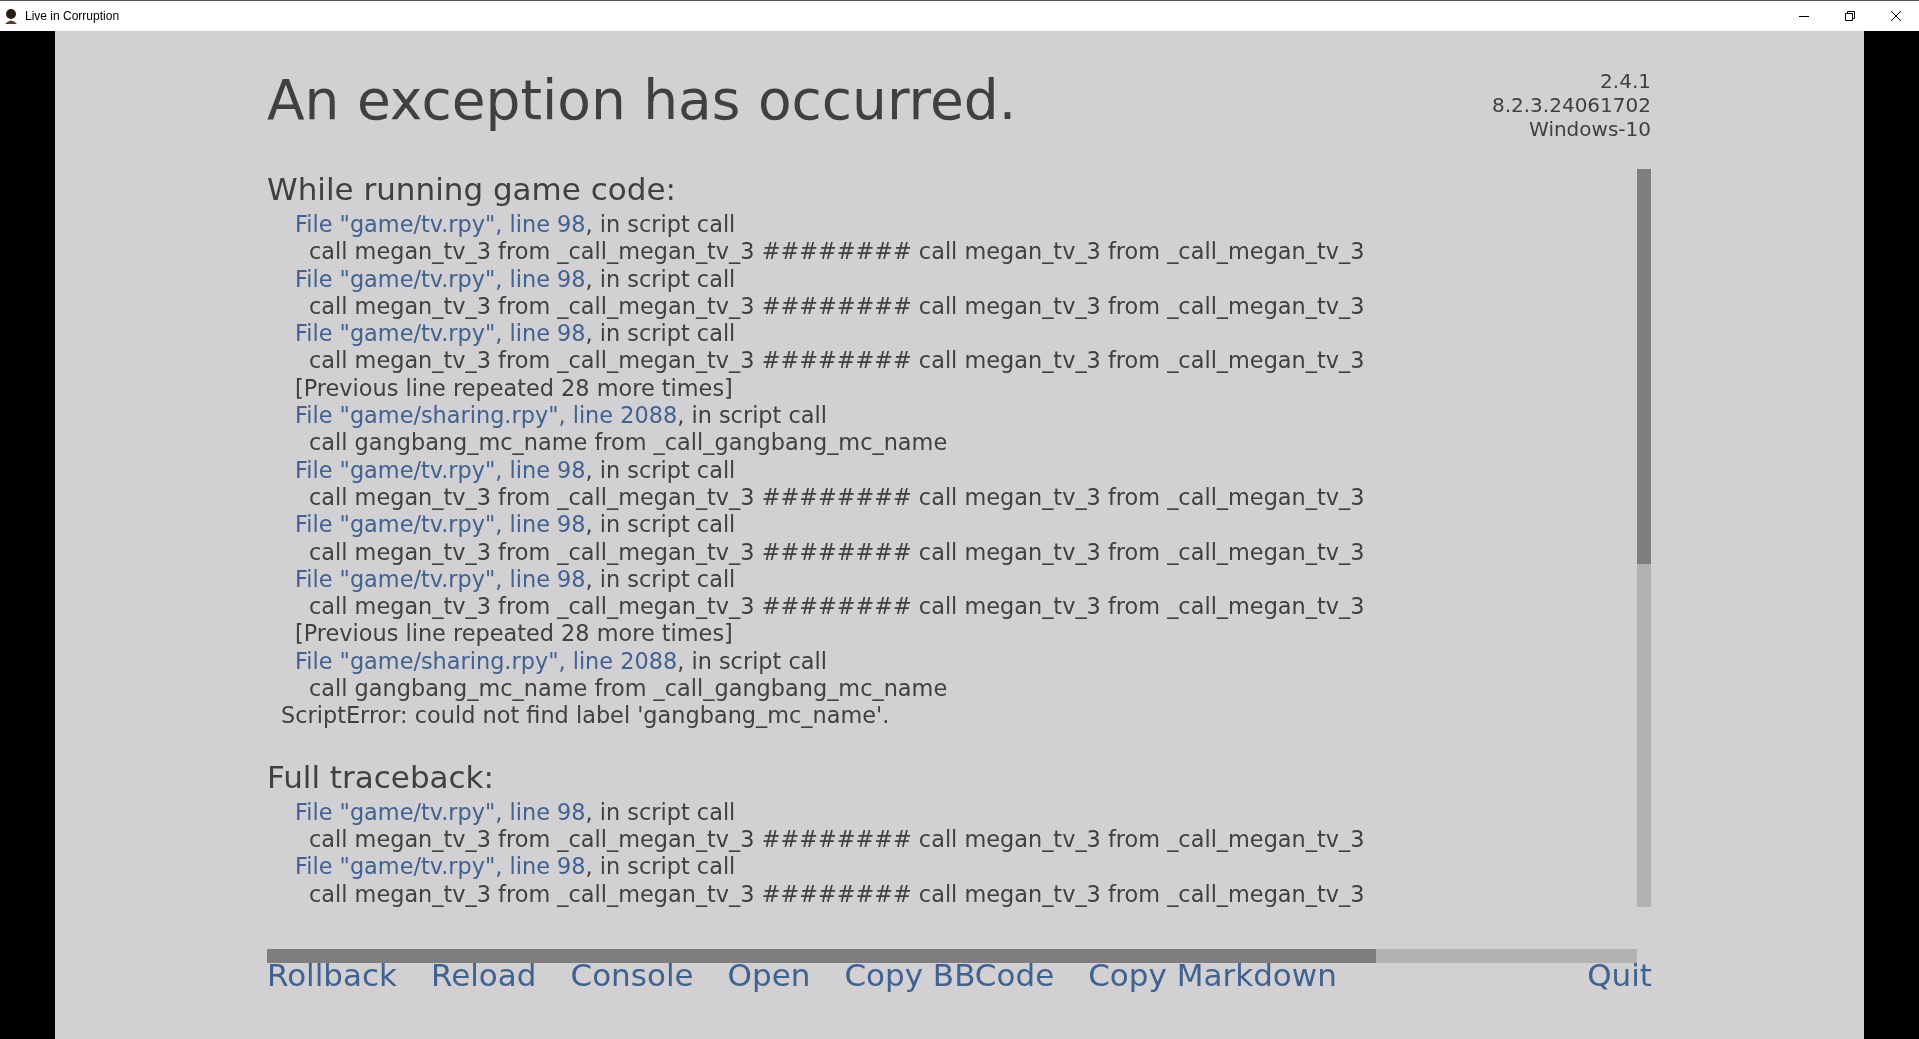  I want to click on error-heading: An exception has occurred., so click(642, 100).